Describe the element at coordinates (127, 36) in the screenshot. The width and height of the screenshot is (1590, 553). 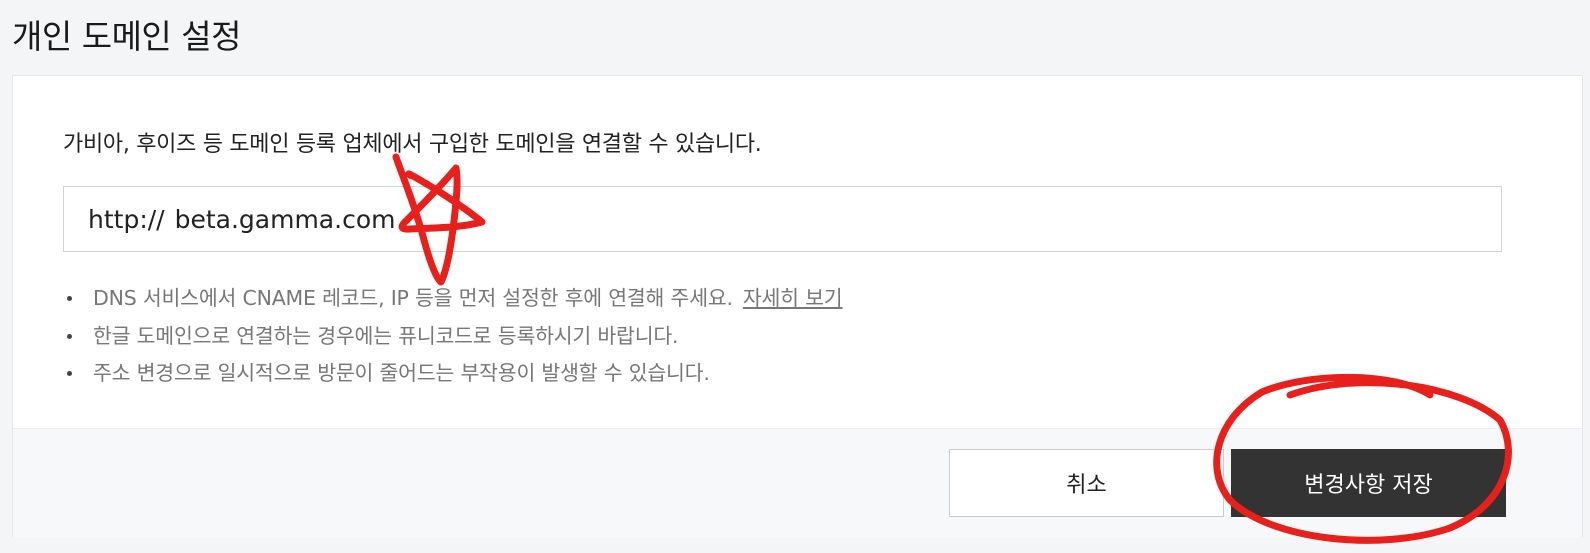
I see `page-title: 개인 도메인 설정` at that location.